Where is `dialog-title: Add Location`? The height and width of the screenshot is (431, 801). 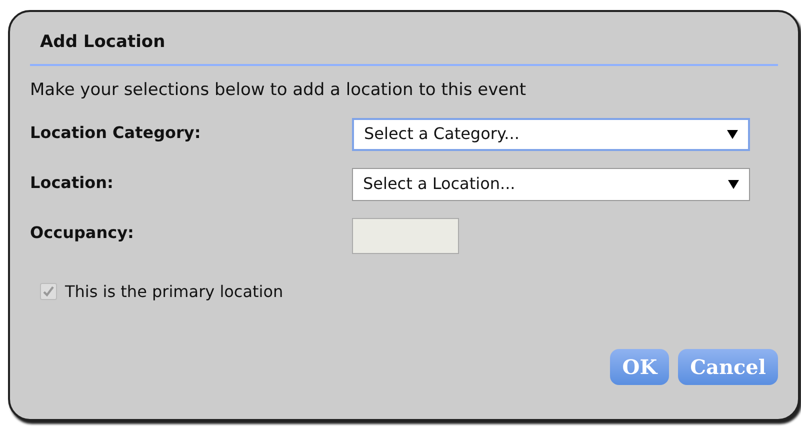
dialog-title: Add Location is located at coordinates (102, 42).